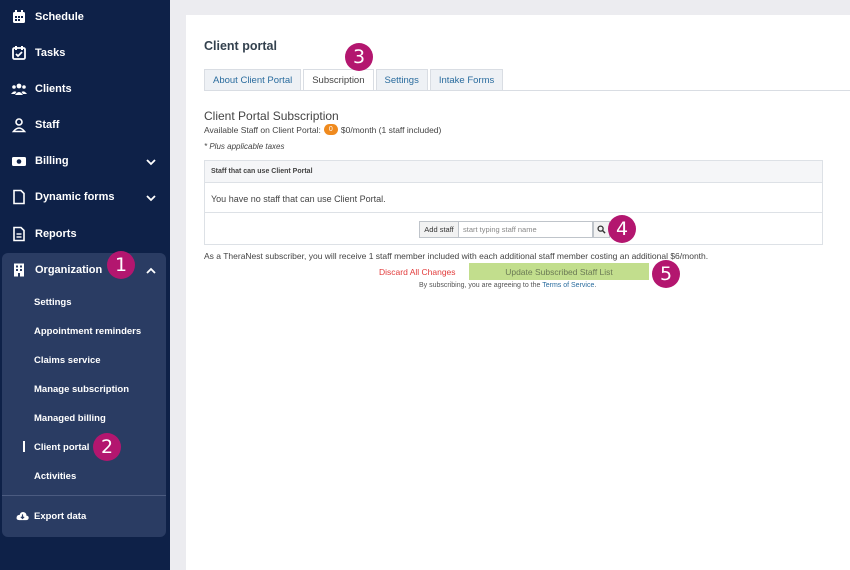  I want to click on nav-item-billing: Billing, so click(85, 161).